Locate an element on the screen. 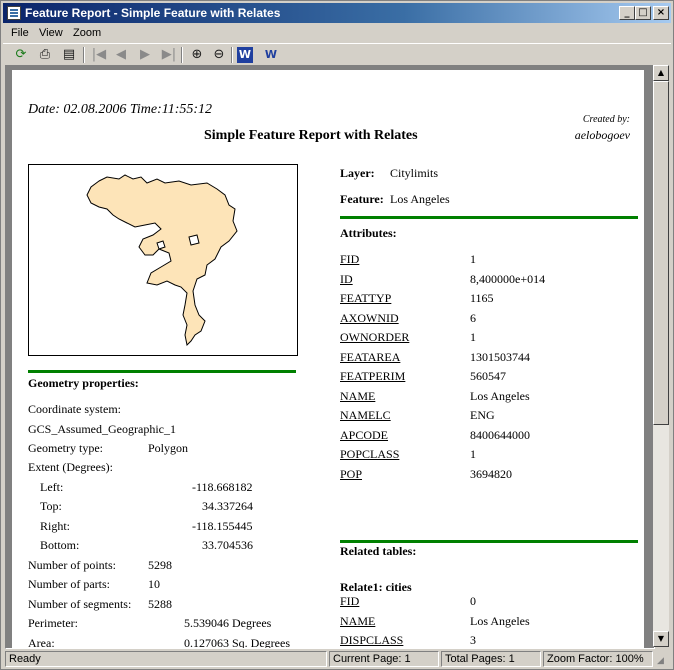 This screenshot has width=674, height=670. close-button: × is located at coordinates (661, 13).